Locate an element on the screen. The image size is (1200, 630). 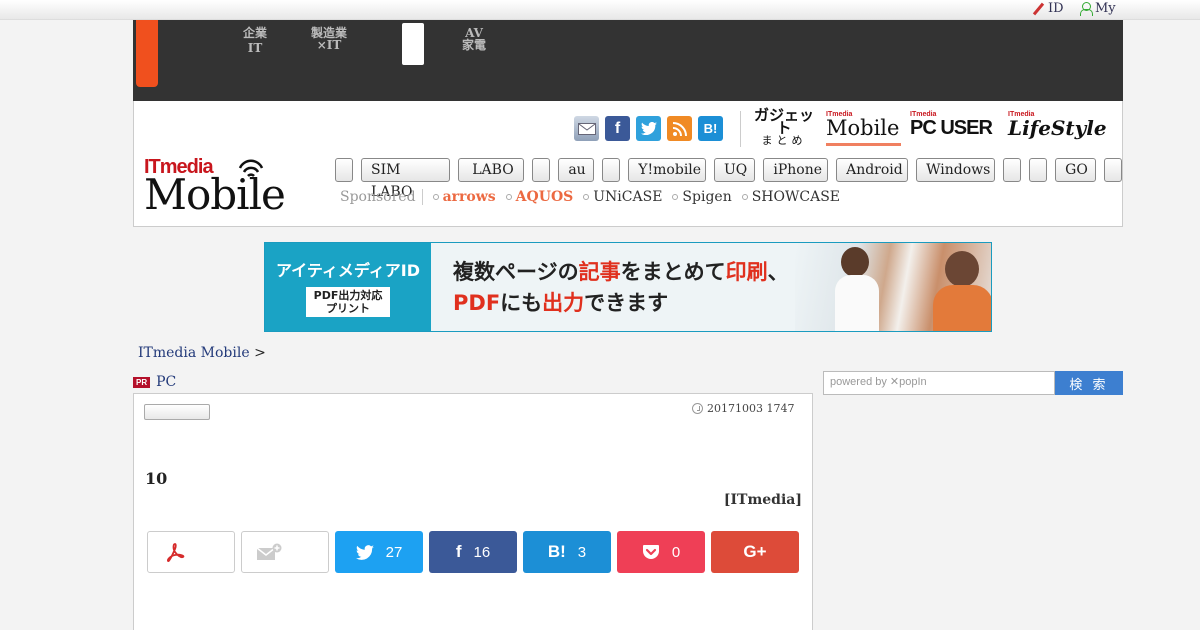
site-pcuser: ITmedia PC USER is located at coordinates (951, 125).